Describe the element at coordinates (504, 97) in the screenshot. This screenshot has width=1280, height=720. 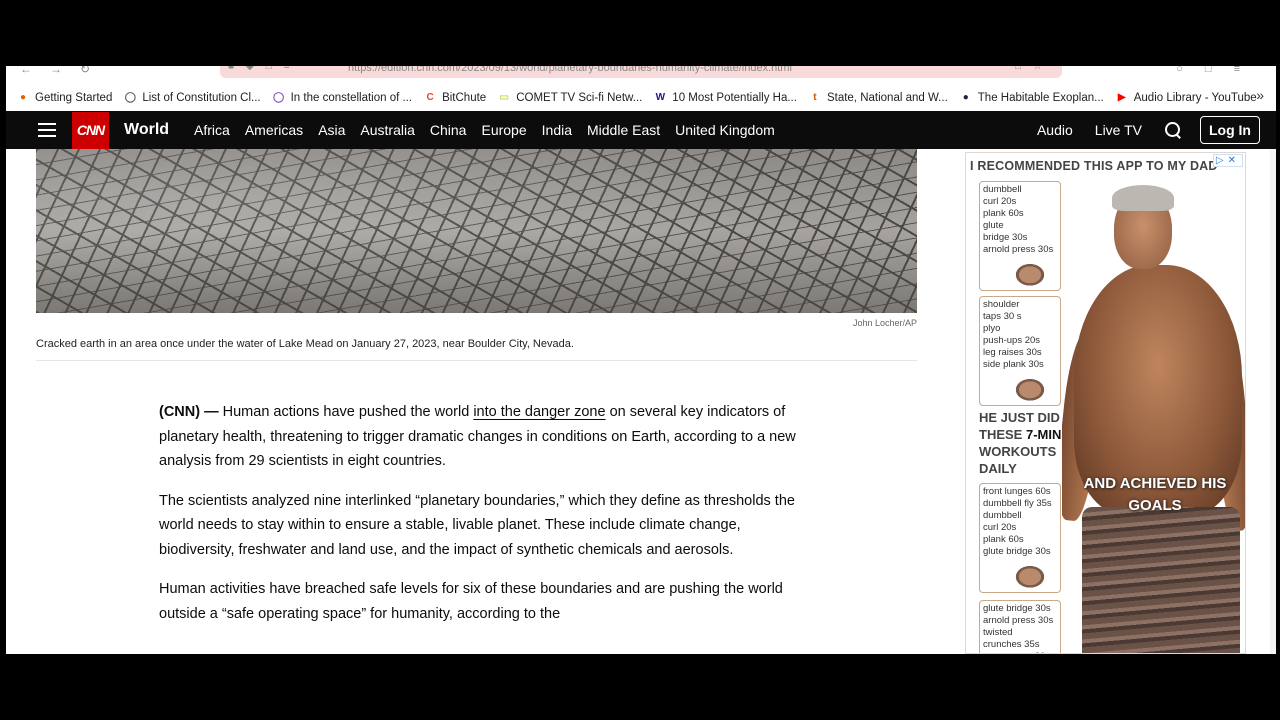
I see `folder-icon: ▭` at that location.